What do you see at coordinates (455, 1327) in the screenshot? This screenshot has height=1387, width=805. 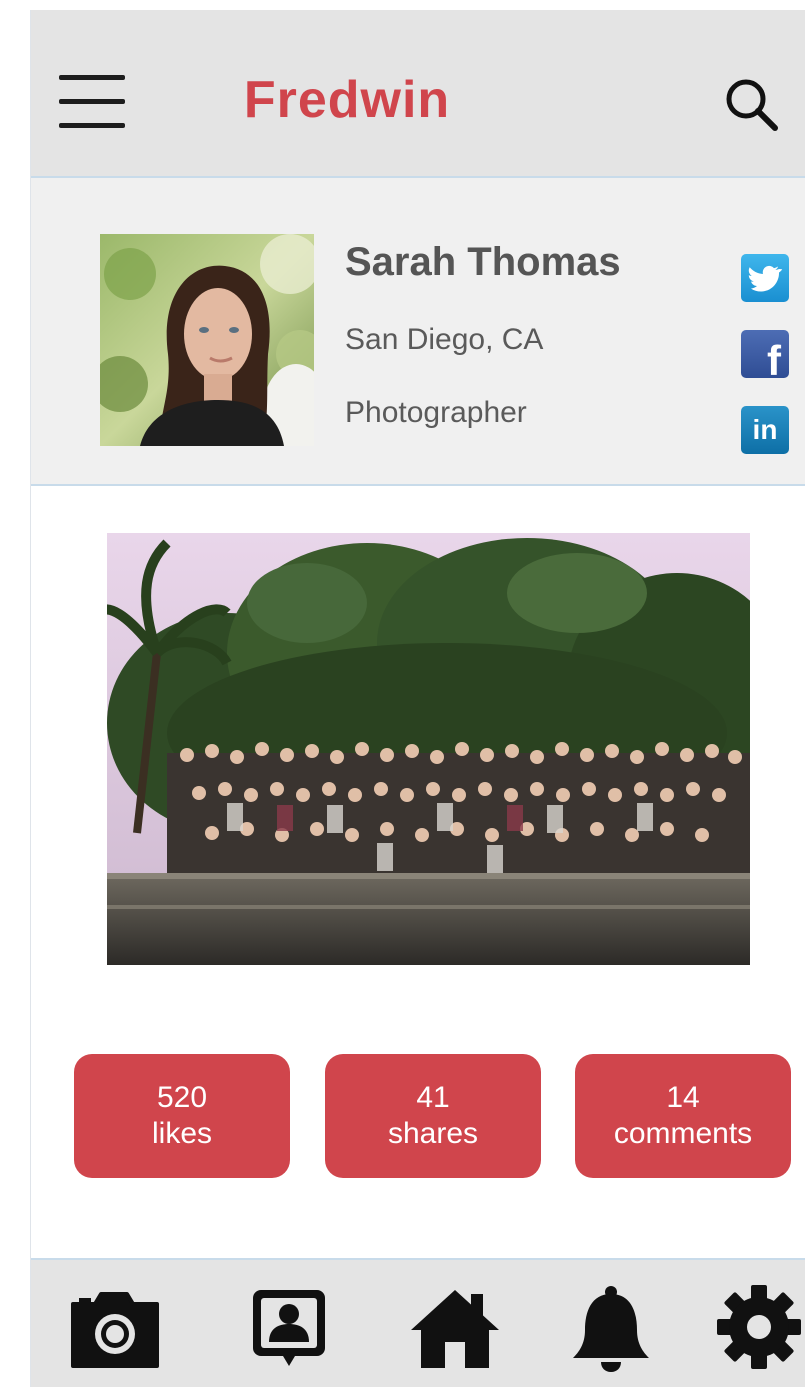 I see `home-icon` at bounding box center [455, 1327].